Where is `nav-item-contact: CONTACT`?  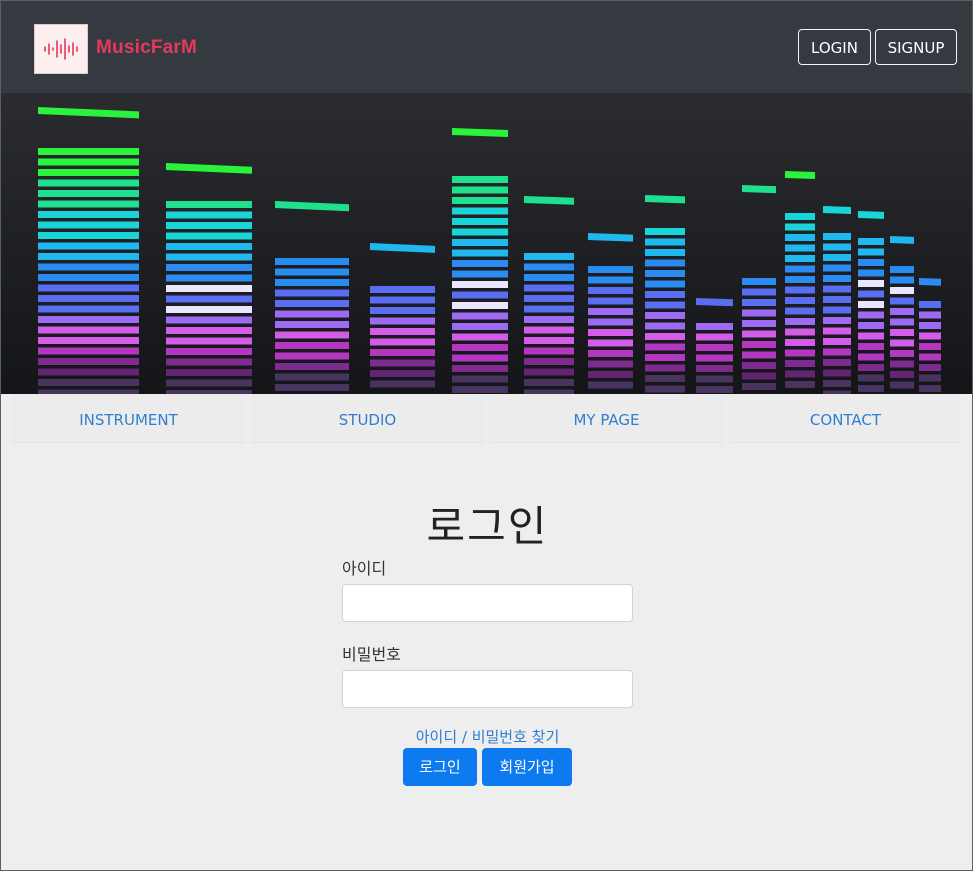 nav-item-contact: CONTACT is located at coordinates (845, 418).